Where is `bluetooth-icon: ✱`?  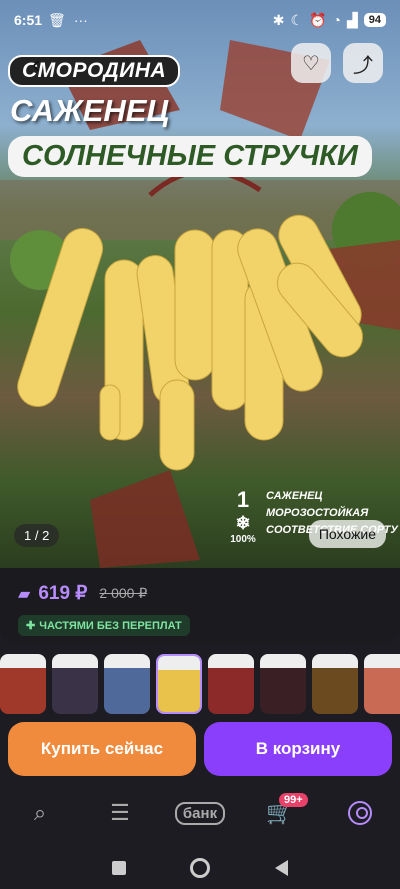
bluetooth-icon: ✱ is located at coordinates (278, 19).